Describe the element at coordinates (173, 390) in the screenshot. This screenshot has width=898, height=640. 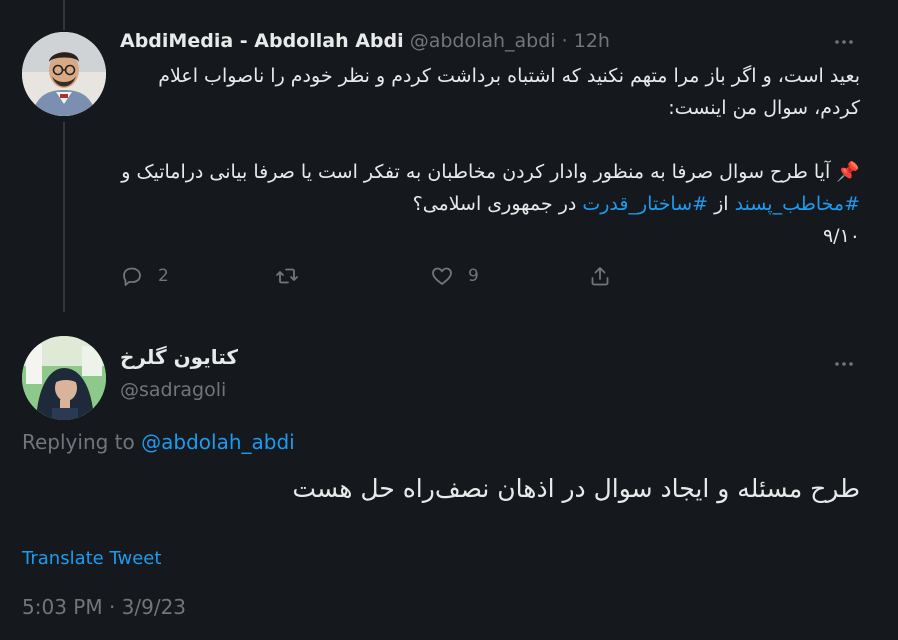
I see `user-handle: @sadragoli` at that location.